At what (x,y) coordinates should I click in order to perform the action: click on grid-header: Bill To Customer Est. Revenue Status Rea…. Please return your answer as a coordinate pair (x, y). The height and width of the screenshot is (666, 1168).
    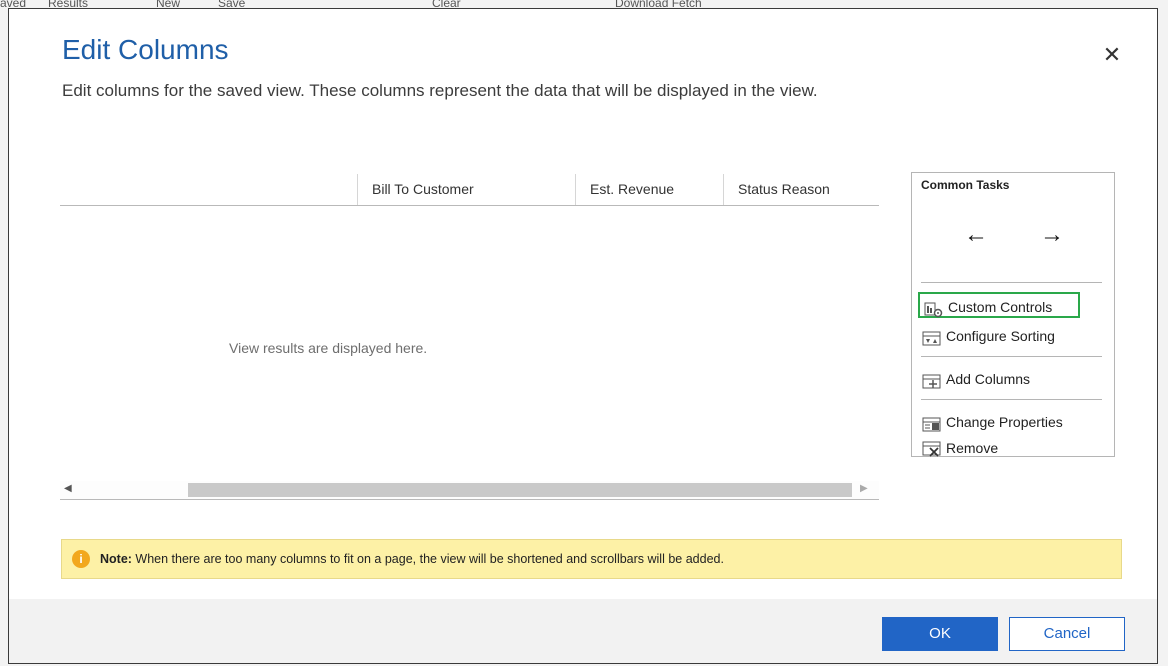
    Looking at the image, I should click on (469, 190).